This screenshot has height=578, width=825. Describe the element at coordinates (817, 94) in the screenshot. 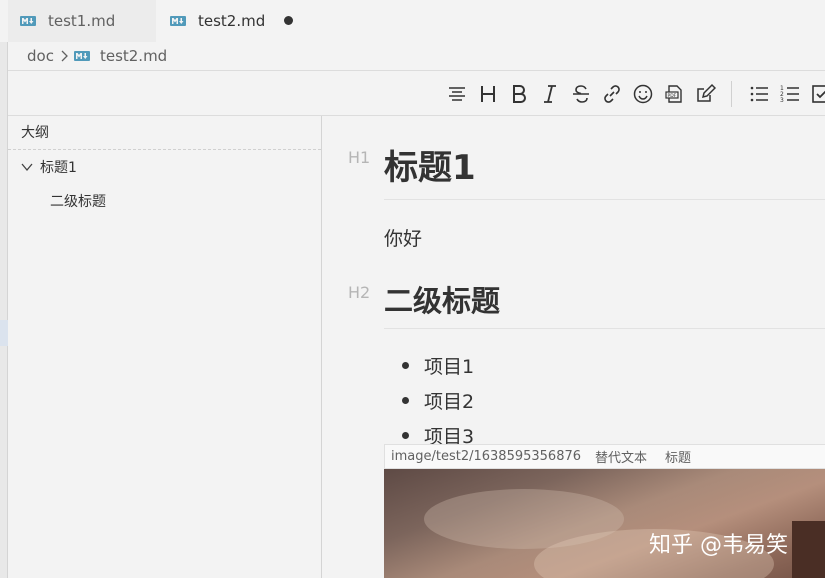

I see `task-list-icon` at that location.